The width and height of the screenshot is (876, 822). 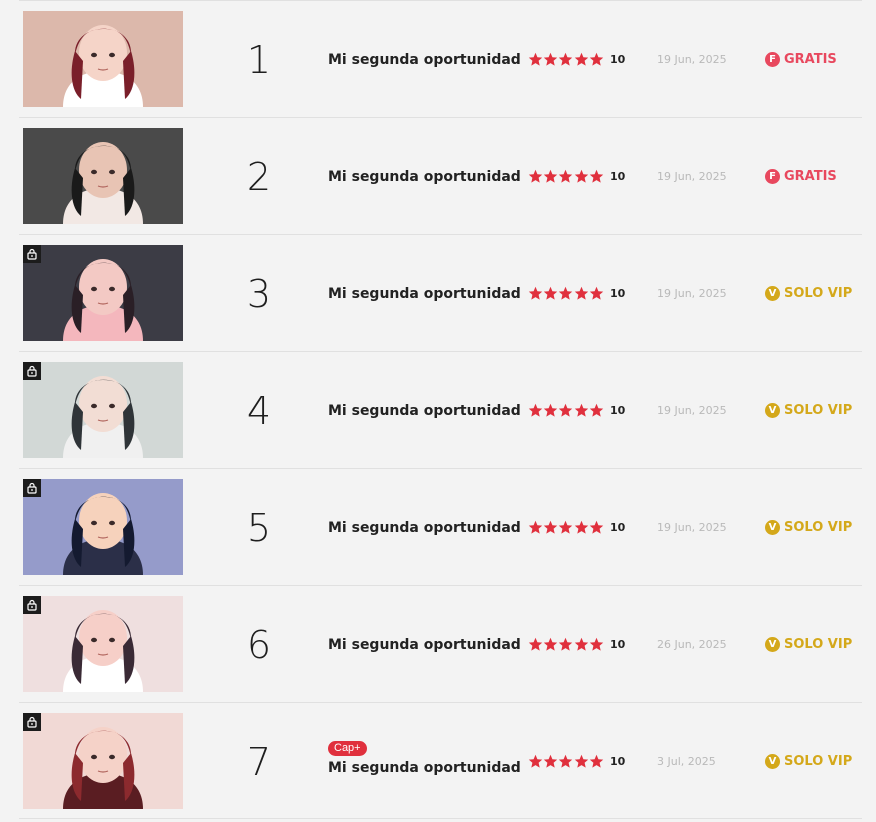 What do you see at coordinates (259, 410) in the screenshot?
I see `episode-number: 4` at bounding box center [259, 410].